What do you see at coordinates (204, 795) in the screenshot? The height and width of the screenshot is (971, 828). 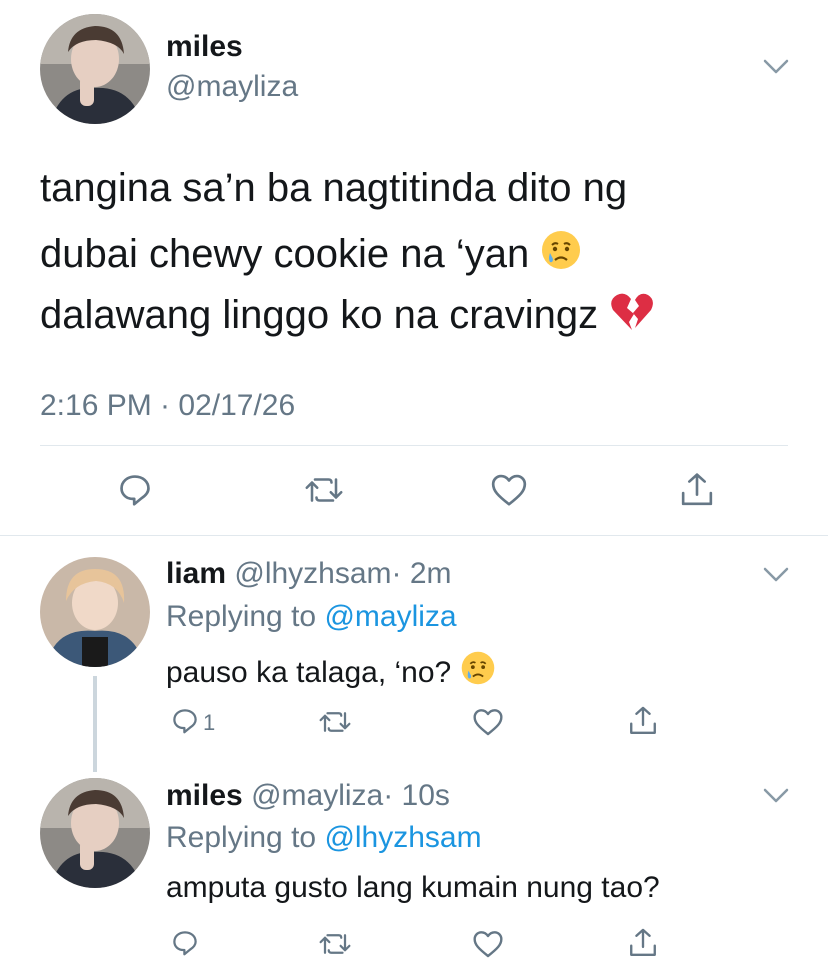 I see `reply-display-name: miles` at bounding box center [204, 795].